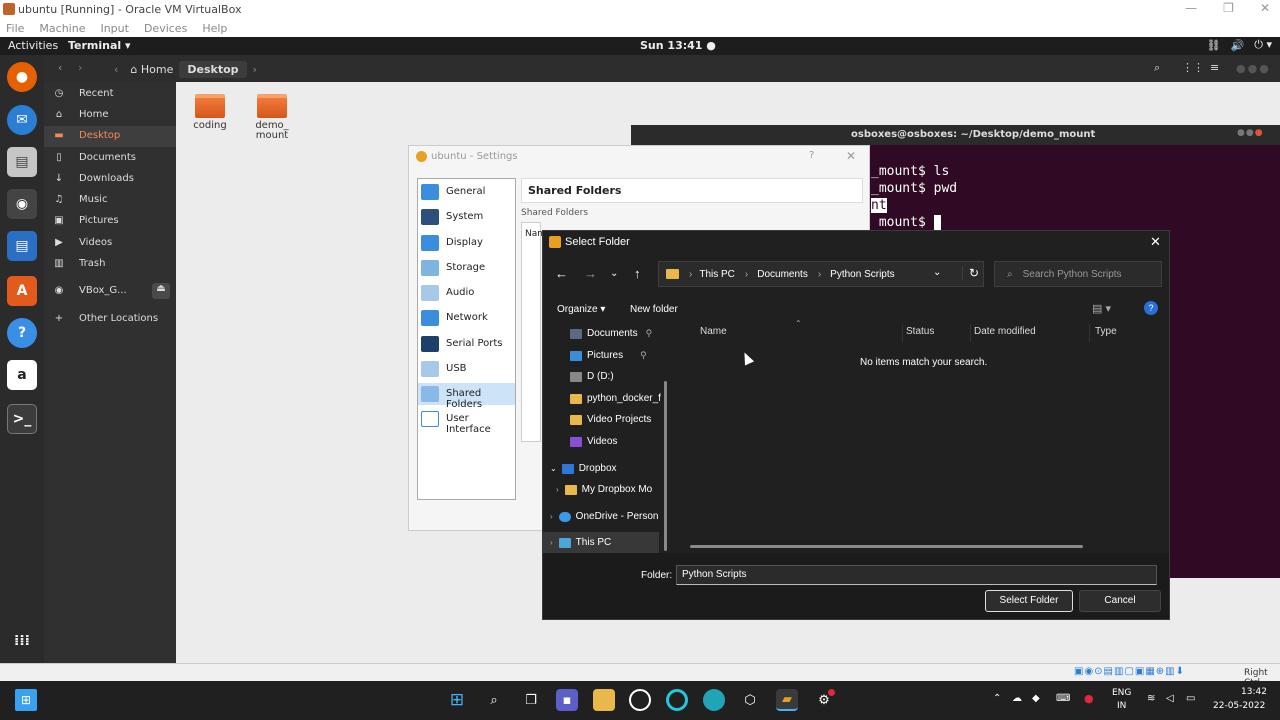 Image resolution: width=1280 pixels, height=720 pixels. Describe the element at coordinates (1214, 45) in the screenshot. I see `network-icon: ⛓` at that location.